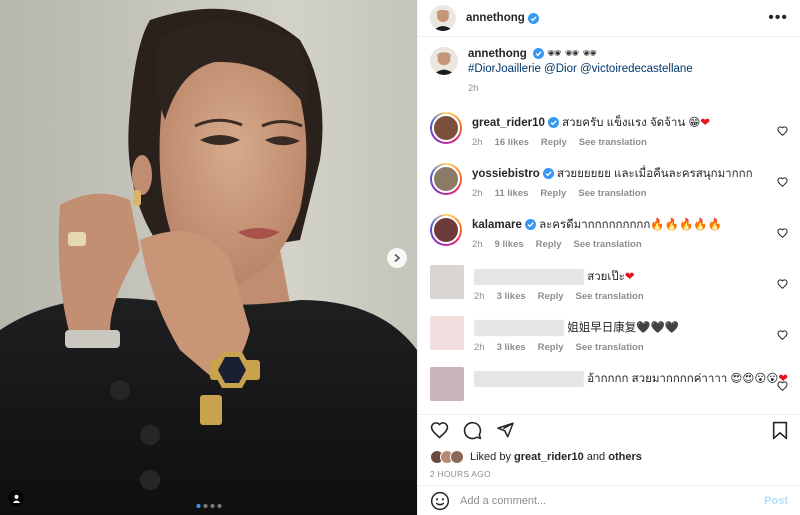  I want to click on share-icon, so click(505, 430).